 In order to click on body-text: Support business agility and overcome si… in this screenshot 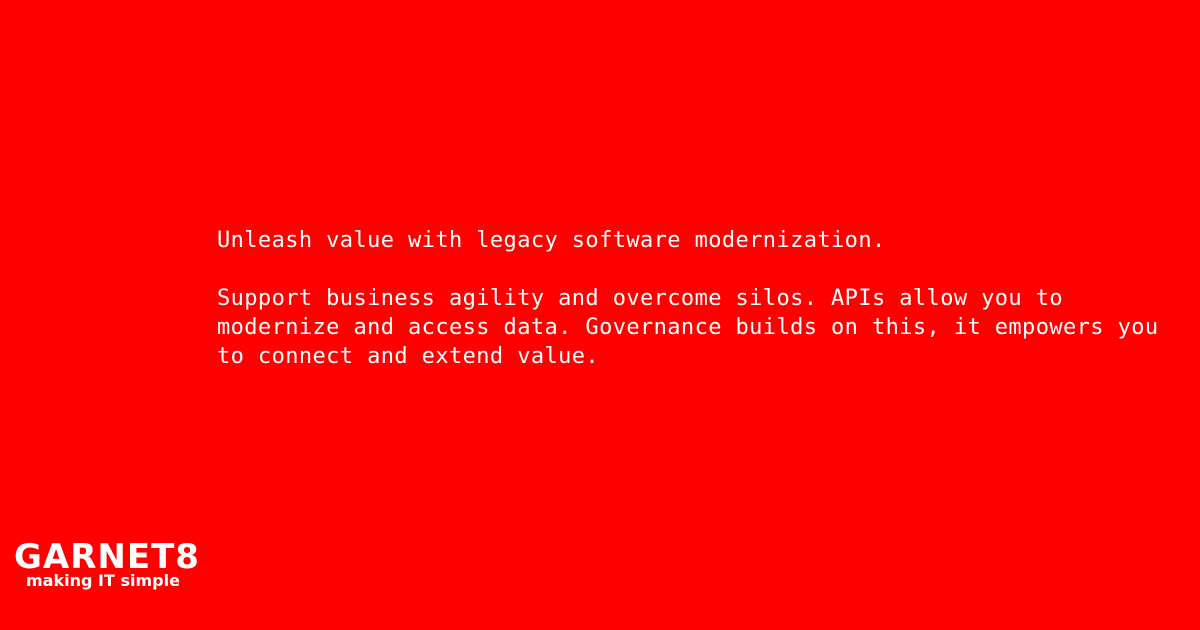, I will do `click(688, 327)`.